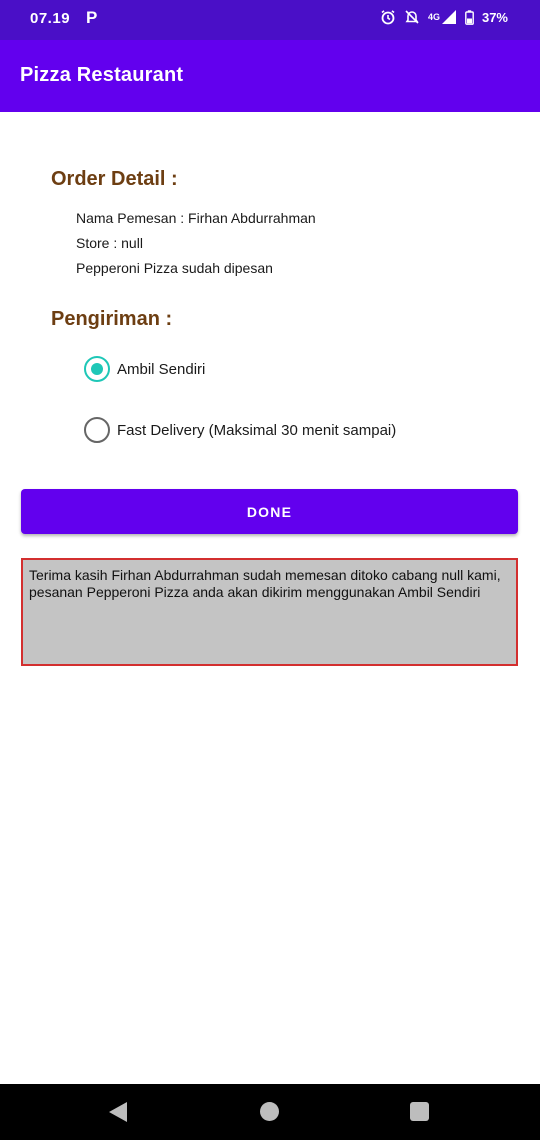 This screenshot has height=1140, width=540. What do you see at coordinates (196, 218) in the screenshot?
I see `customer-name-text: Nama Pemesan : Firhan Abdurrahman` at bounding box center [196, 218].